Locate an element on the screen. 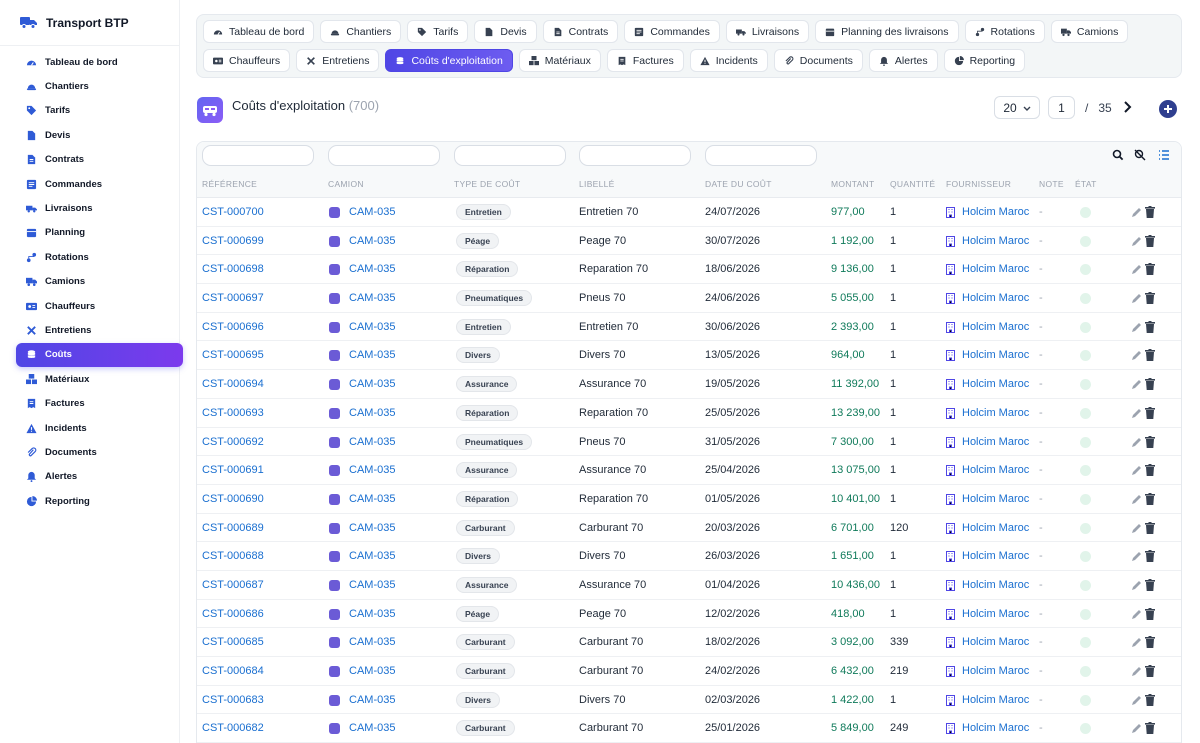  sidebar-item-id-card: Chauffeurs is located at coordinates (99, 306).